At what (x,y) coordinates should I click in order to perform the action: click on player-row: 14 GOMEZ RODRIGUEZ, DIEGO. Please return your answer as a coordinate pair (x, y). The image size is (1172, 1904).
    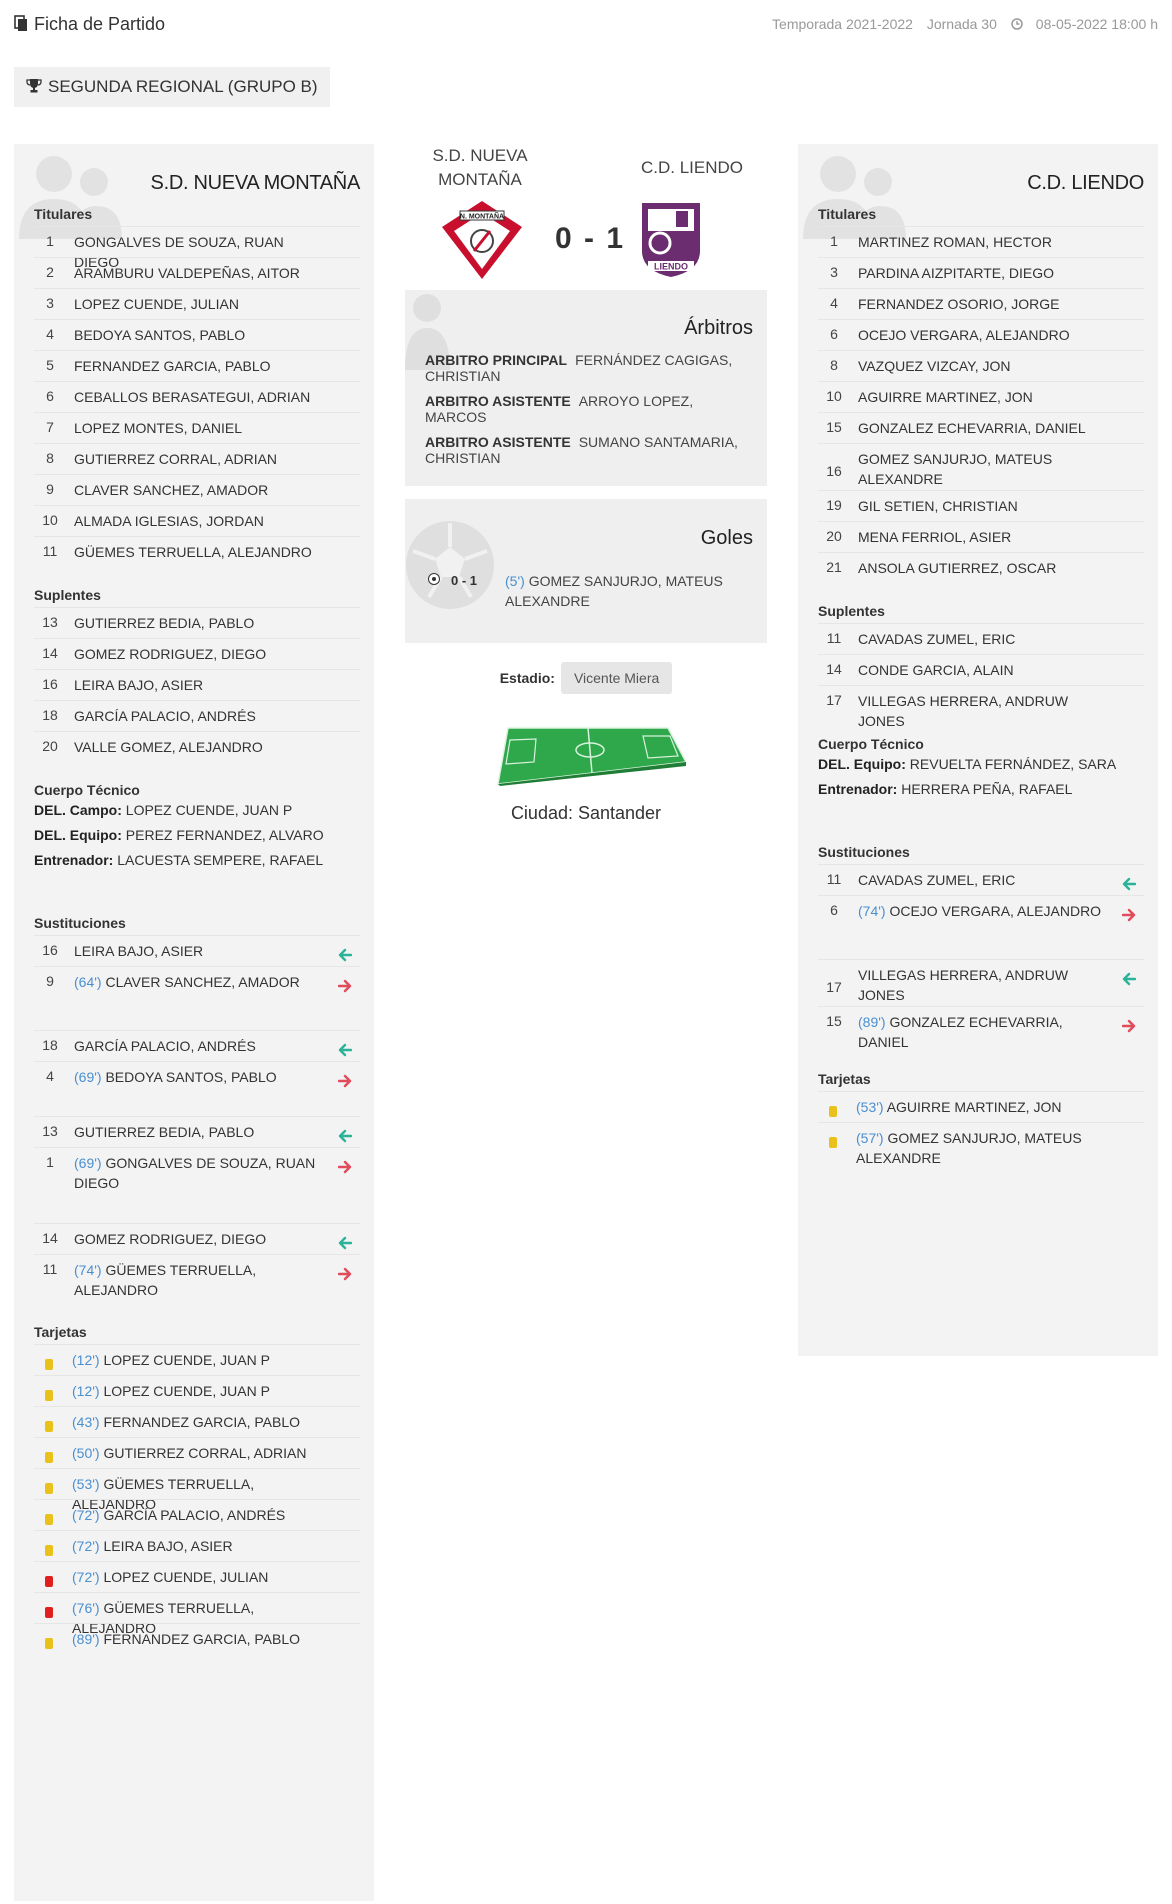
    Looking at the image, I should click on (197, 653).